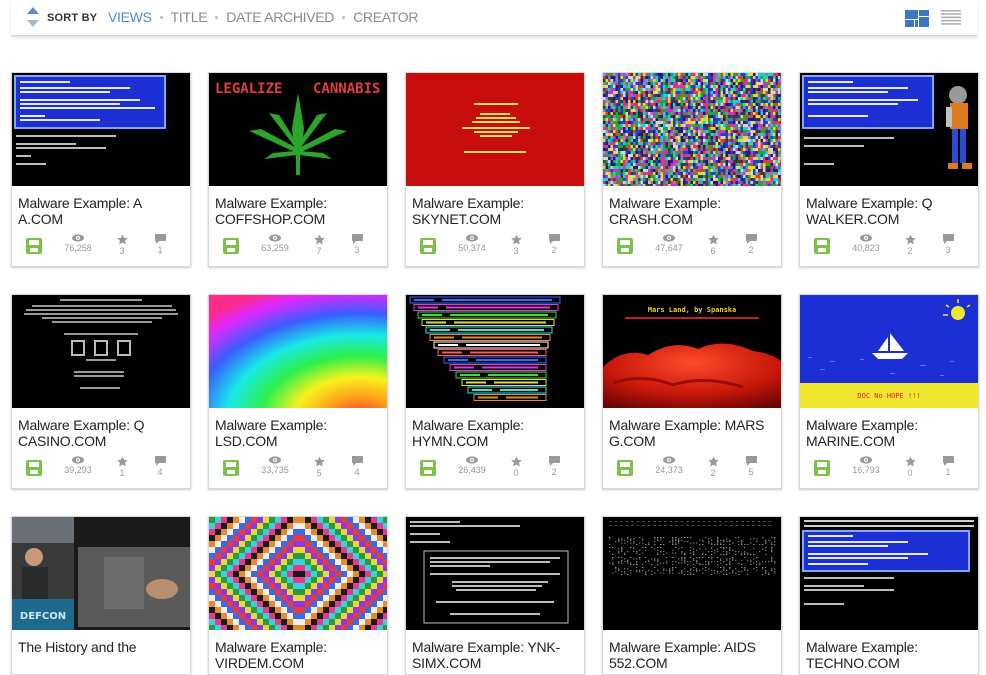 The height and width of the screenshot is (675, 986). What do you see at coordinates (495, 652) in the screenshot?
I see `item-title: Malware Example: YNK-SIMX.COM` at bounding box center [495, 652].